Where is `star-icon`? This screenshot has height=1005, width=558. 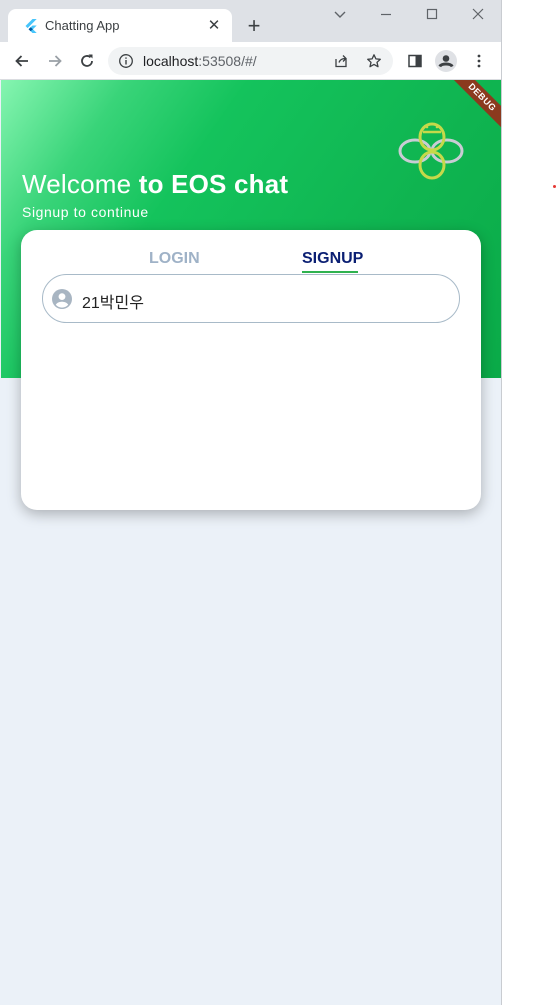
star-icon is located at coordinates (374, 61).